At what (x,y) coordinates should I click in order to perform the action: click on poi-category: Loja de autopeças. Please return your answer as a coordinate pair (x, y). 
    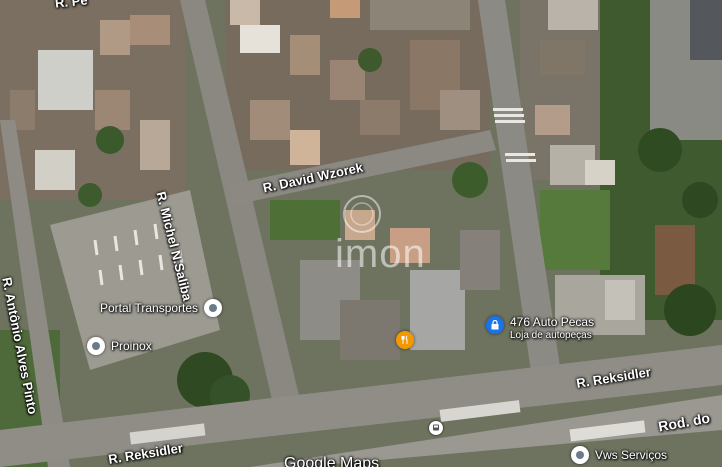
    Looking at the image, I should click on (551, 335).